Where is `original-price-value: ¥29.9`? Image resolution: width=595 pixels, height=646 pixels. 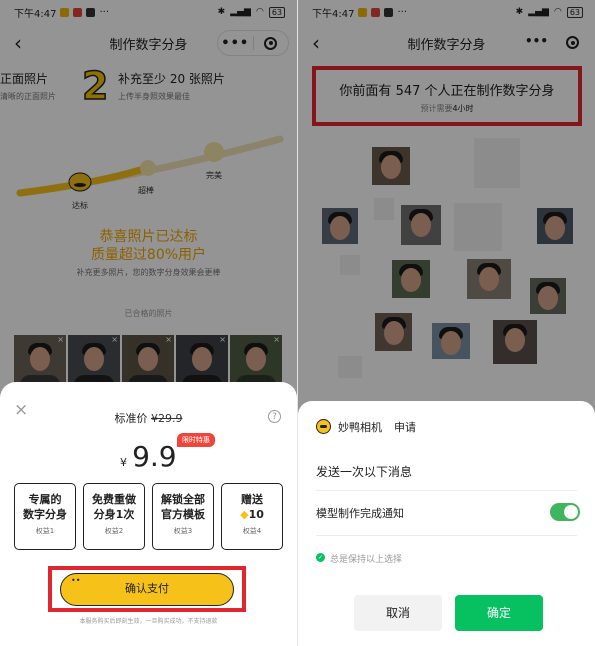 original-price-value: ¥29.9 is located at coordinates (167, 418).